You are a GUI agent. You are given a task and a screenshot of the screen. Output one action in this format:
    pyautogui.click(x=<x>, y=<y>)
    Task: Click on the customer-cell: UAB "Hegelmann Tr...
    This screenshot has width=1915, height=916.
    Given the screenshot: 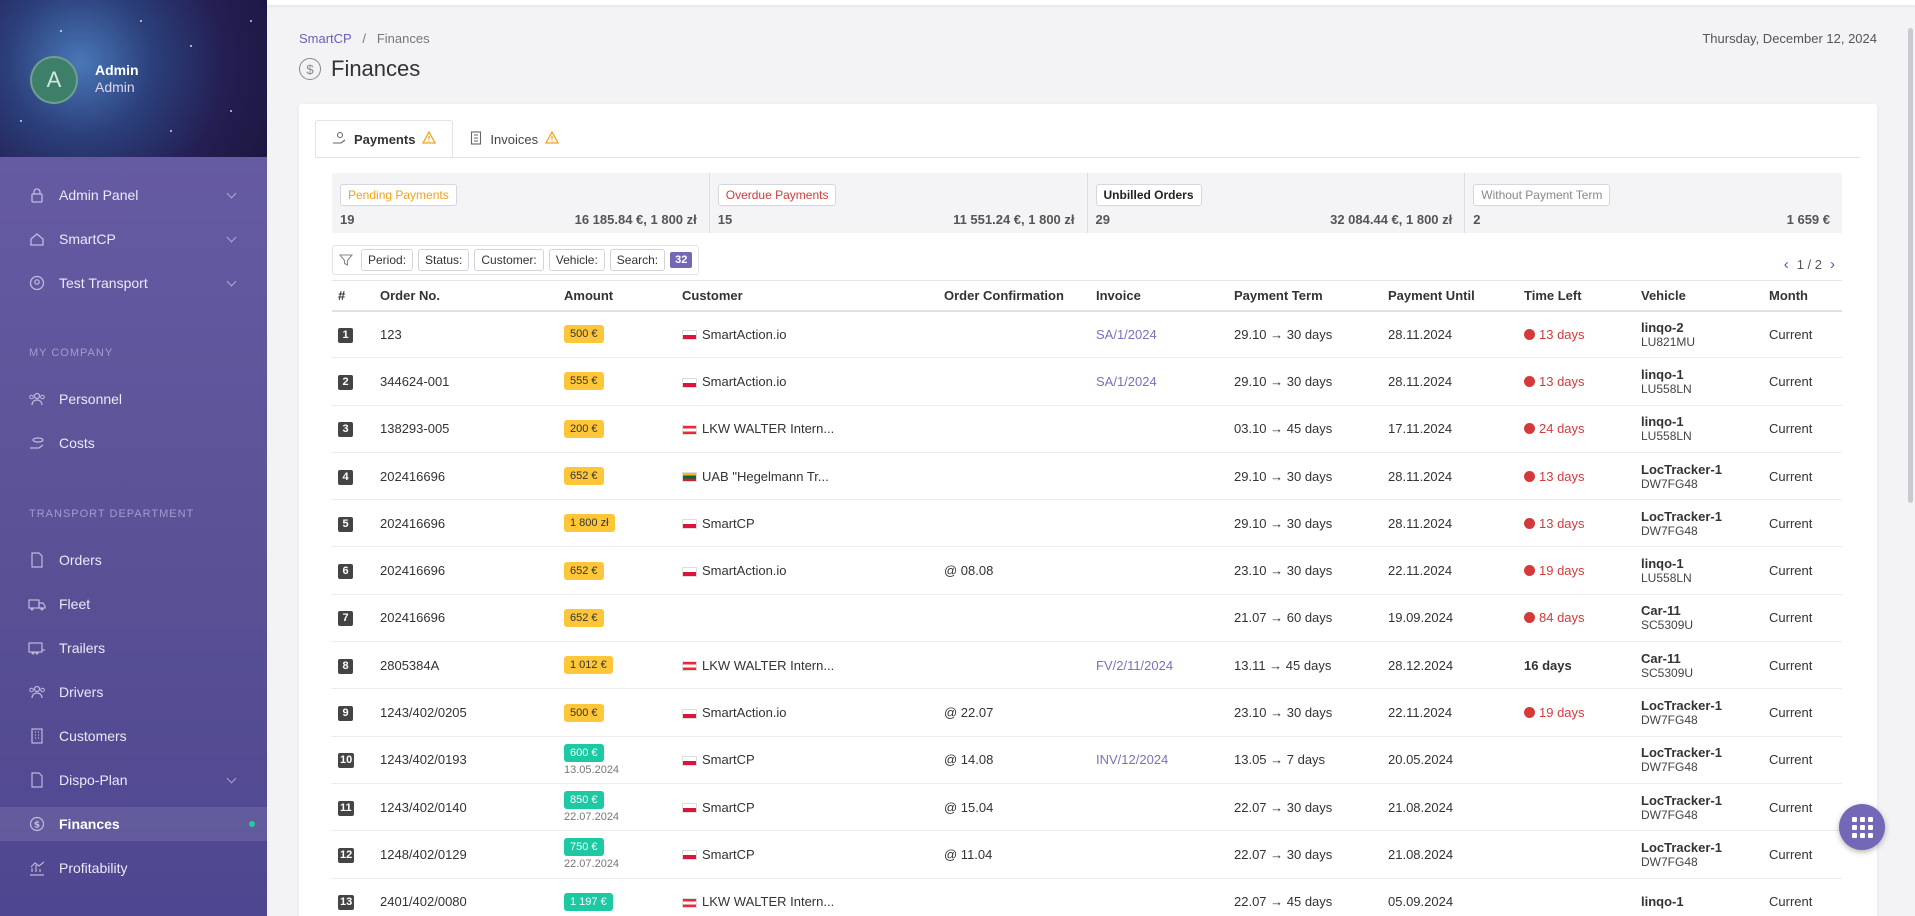 What is the action you would take?
    pyautogui.click(x=807, y=476)
    